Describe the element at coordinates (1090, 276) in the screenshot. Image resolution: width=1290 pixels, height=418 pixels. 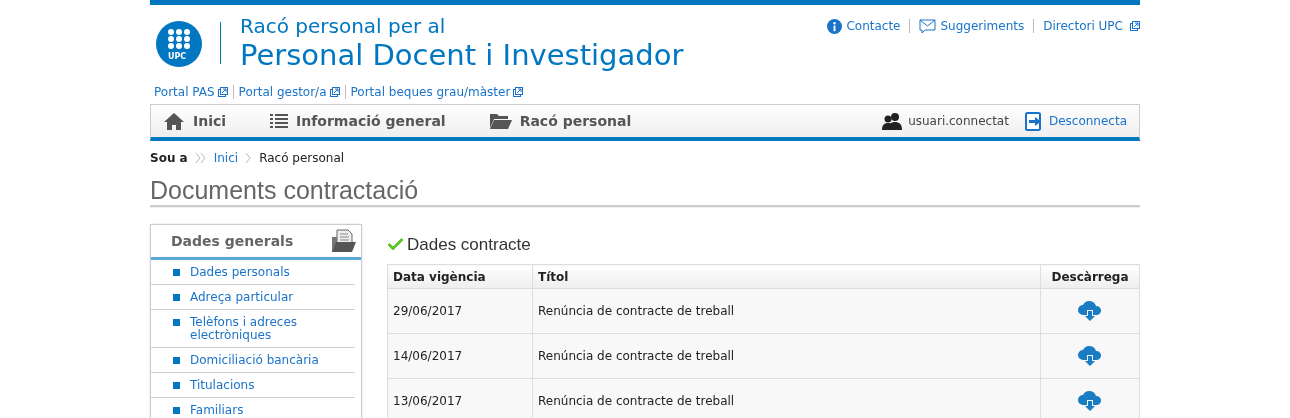
I see `column-header: Descàrrega` at that location.